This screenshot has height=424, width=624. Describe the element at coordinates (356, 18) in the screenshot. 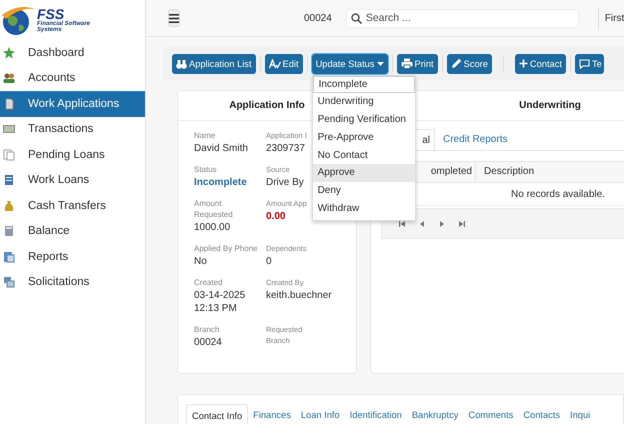

I see `search-icon` at that location.